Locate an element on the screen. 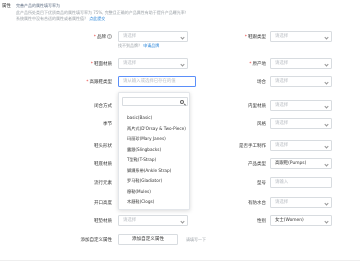 This screenshot has height=270, width=360. select-value: 请输入 is located at coordinates (282, 182).